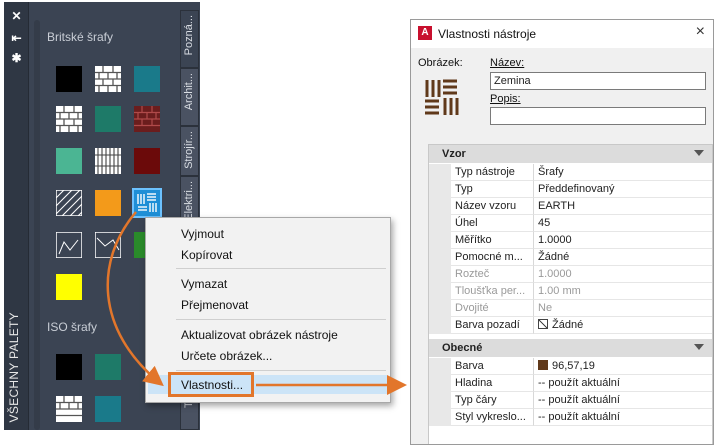 This screenshot has width=718, height=447. Describe the element at coordinates (623, 366) in the screenshot. I see `property-value: 96,57,19` at that location.